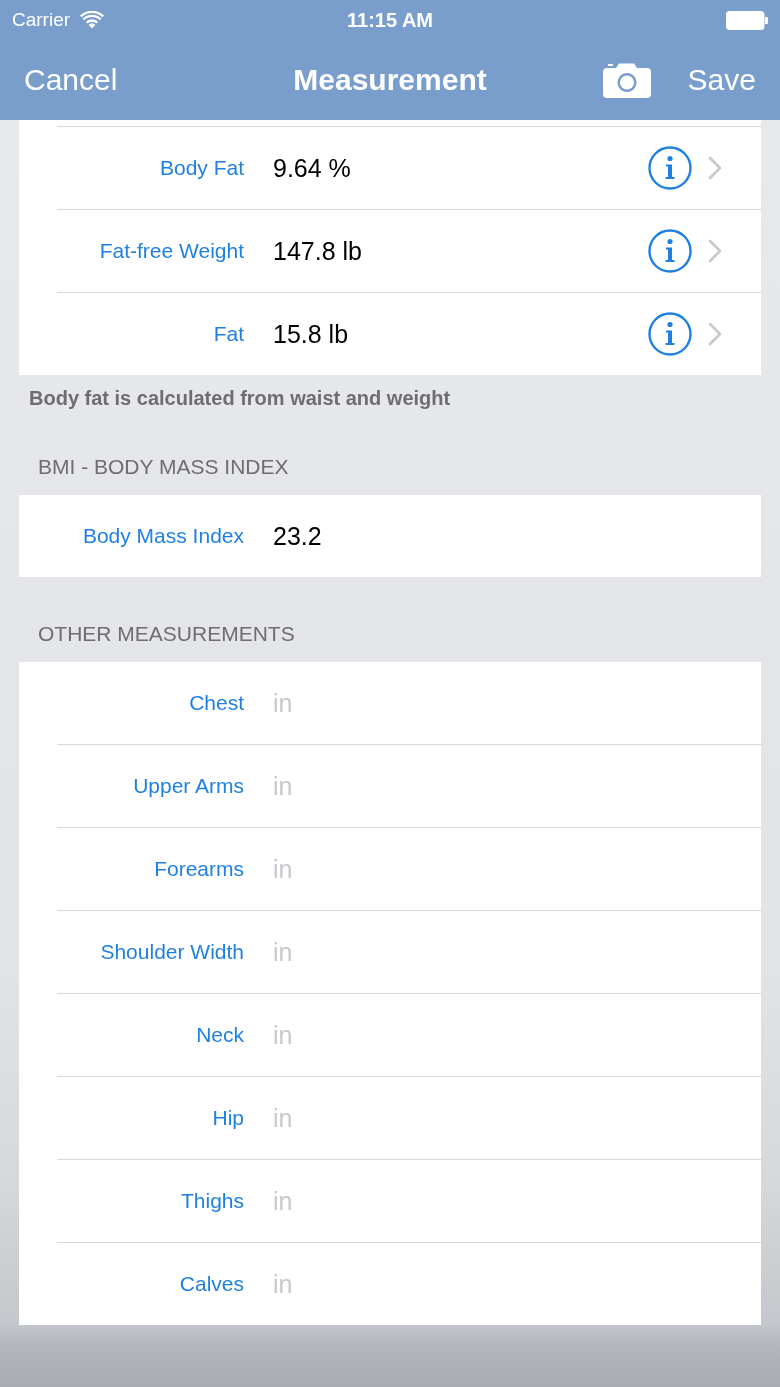 The image size is (780, 1387). I want to click on field-value: 147.8 lb, so click(317, 251).